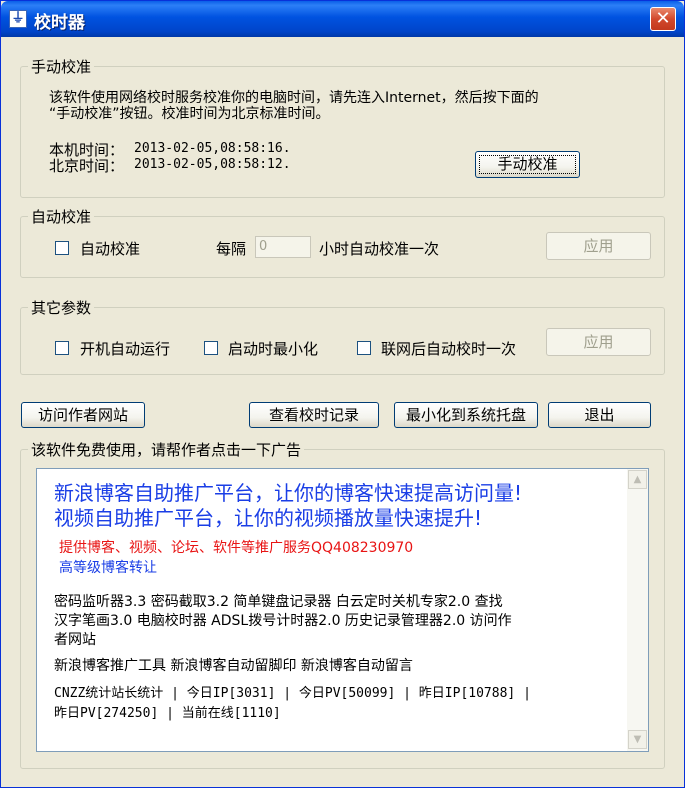 This screenshot has height=788, width=685. I want to click on start-minimized-checkbox, so click(211, 348).